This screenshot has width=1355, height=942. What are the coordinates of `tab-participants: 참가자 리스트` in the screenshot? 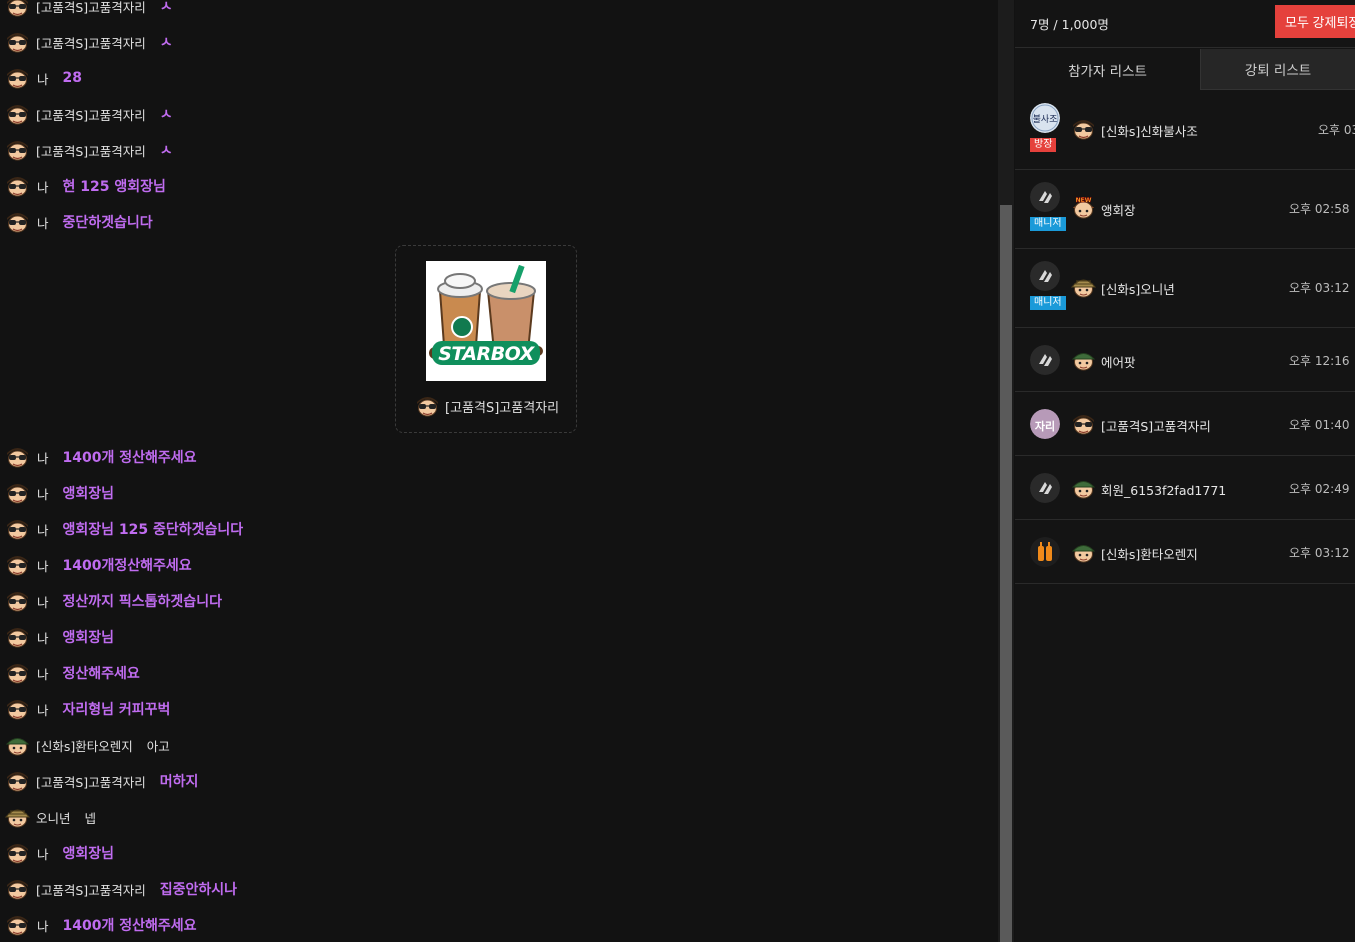 It's located at (1107, 69).